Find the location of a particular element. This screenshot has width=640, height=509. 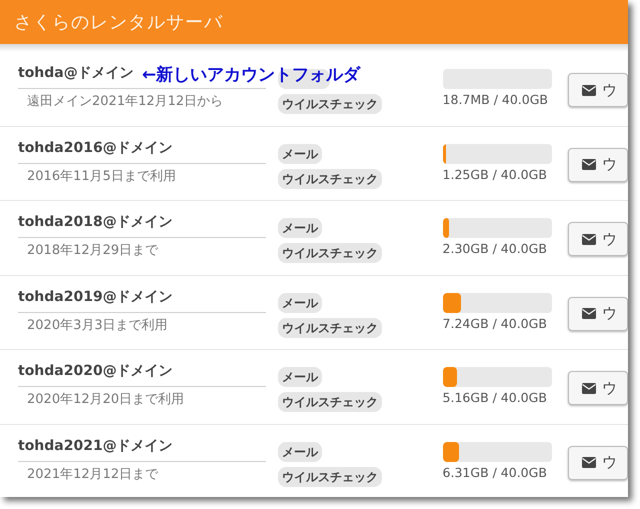

account-note: 2020年12月20日まで利用 is located at coordinates (106, 400).